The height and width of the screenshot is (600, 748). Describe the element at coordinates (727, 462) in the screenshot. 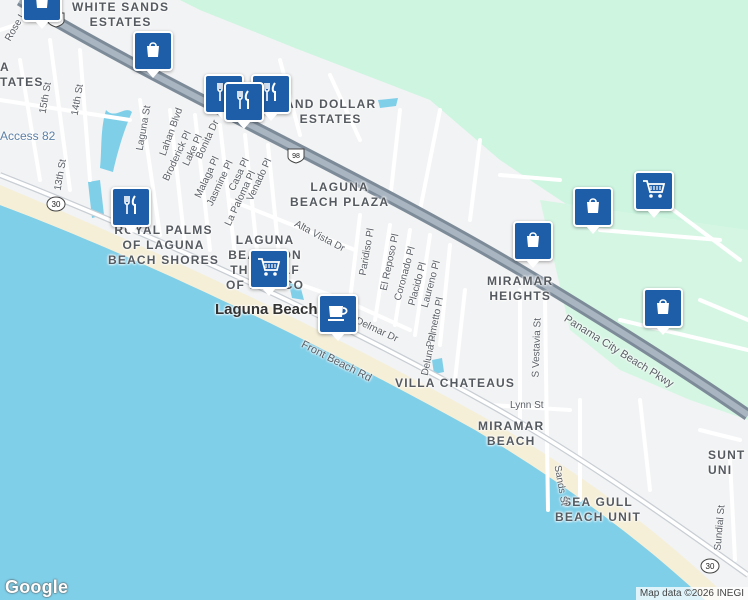

I see `area-sunt-unit: SUNT UNI` at that location.